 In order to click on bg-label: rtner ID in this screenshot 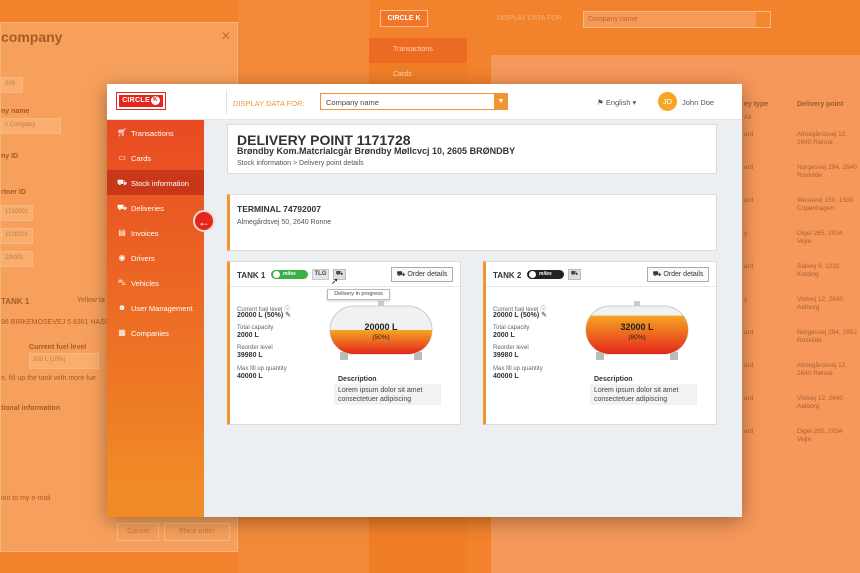, I will do `click(13, 192)`.